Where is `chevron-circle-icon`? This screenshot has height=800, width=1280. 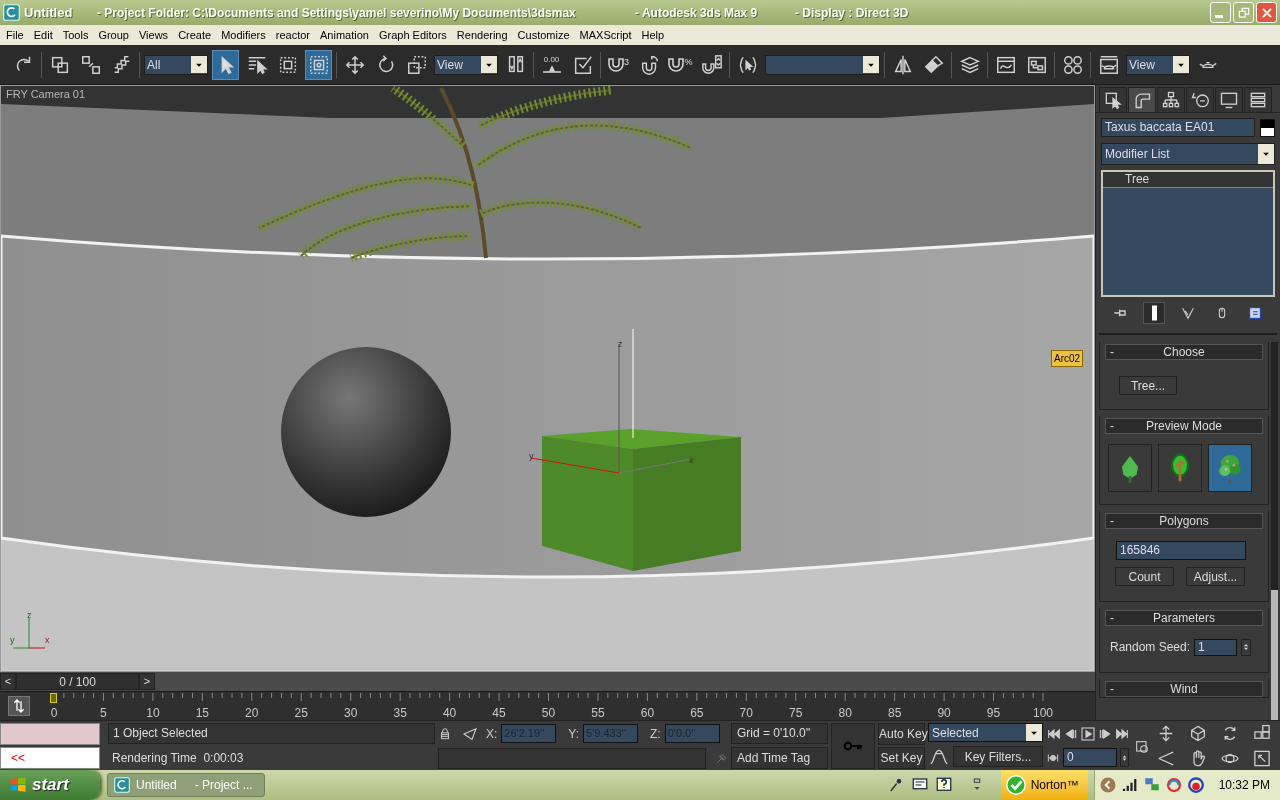 chevron-circle-icon is located at coordinates (1107, 785).